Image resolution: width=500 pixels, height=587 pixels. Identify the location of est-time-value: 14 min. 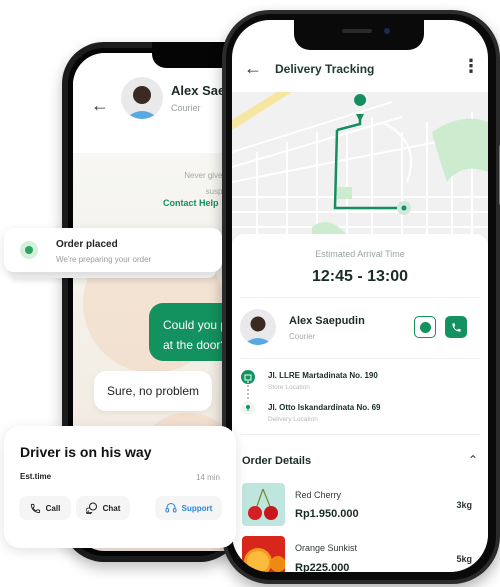
(207, 477).